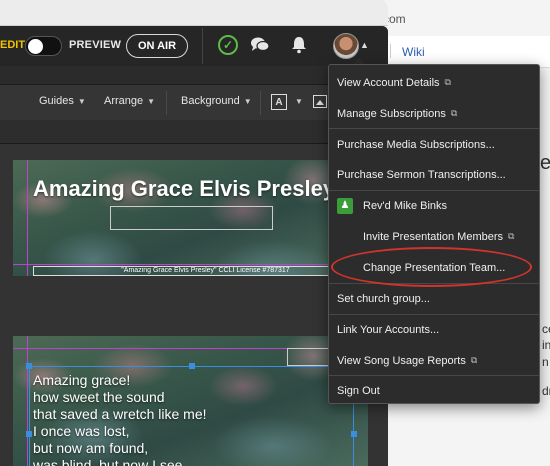  Describe the element at coordinates (43, 46) in the screenshot. I see `edit-preview-toggle` at that location.